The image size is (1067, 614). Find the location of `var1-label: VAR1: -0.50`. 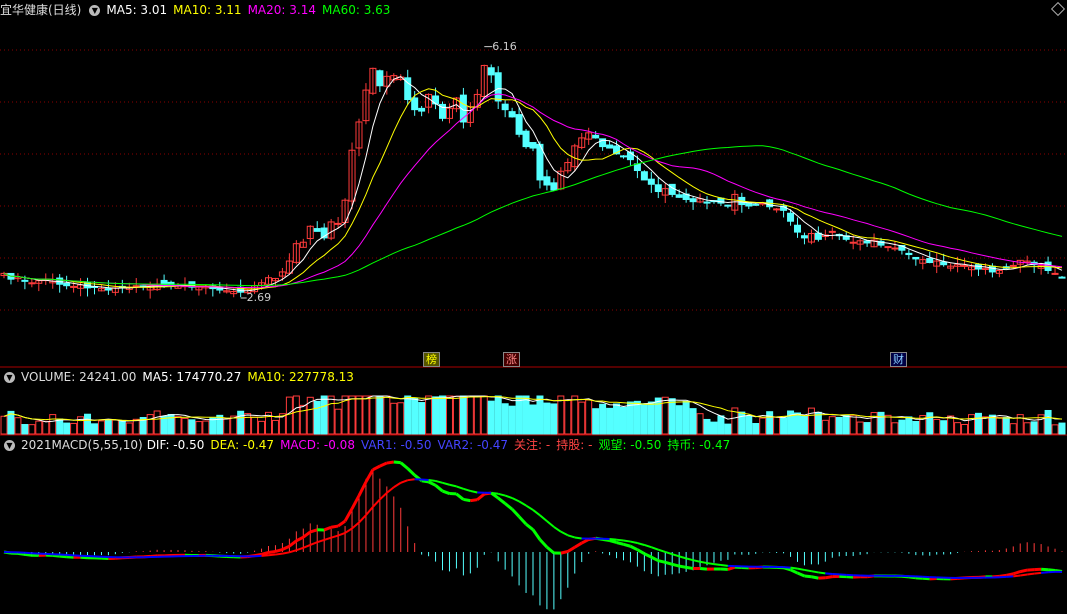

var1-label: VAR1: -0.50 is located at coordinates (396, 445).